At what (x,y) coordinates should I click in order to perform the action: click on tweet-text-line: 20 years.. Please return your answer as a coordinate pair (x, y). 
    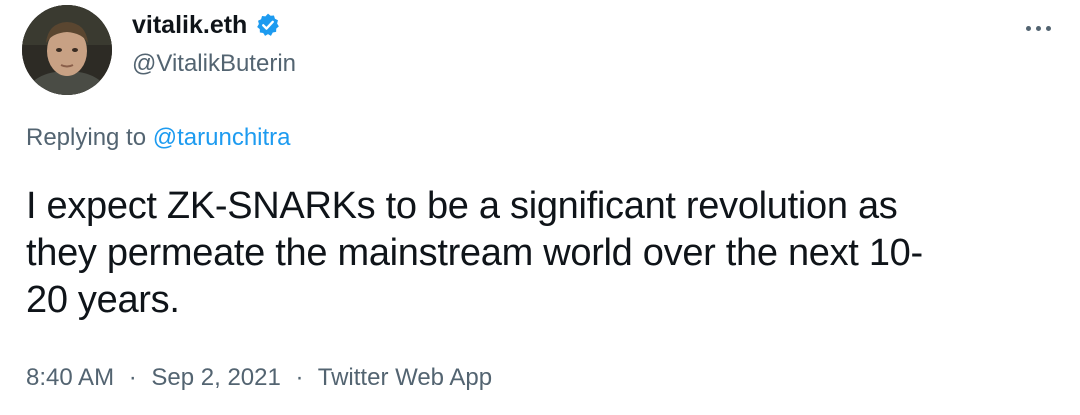
    Looking at the image, I should click on (103, 300).